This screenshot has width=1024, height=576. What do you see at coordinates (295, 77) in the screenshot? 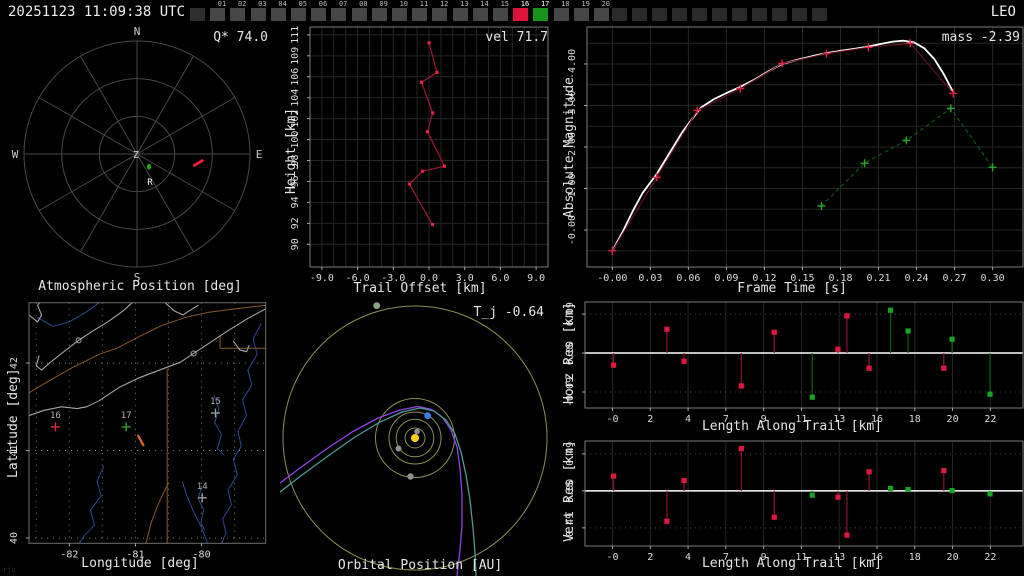
I see `svg-text: 106` at bounding box center [295, 77].